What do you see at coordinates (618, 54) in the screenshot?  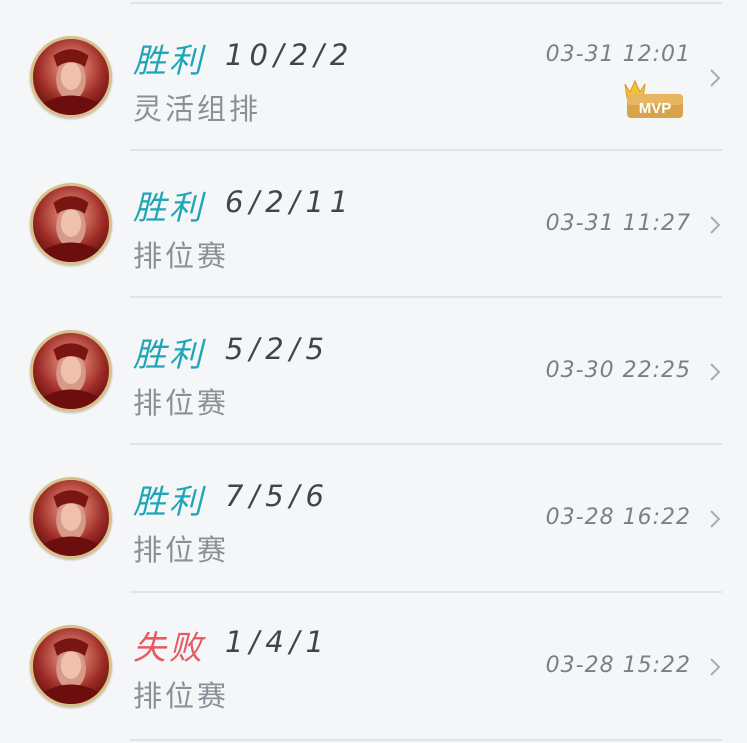 I see `match-time: 03-31 12:01` at bounding box center [618, 54].